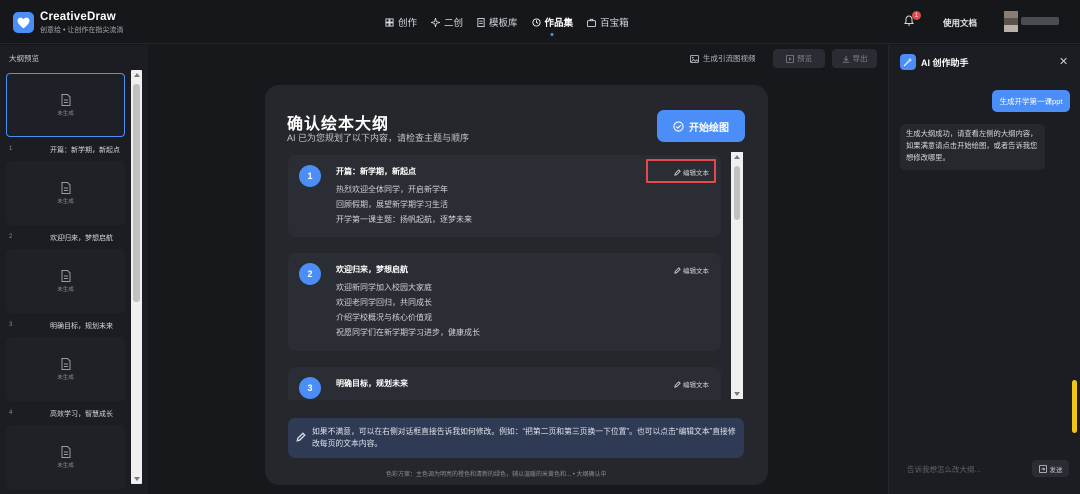 The image size is (1080, 494). Describe the element at coordinates (536, 22) in the screenshot. I see `history-icon` at that location.